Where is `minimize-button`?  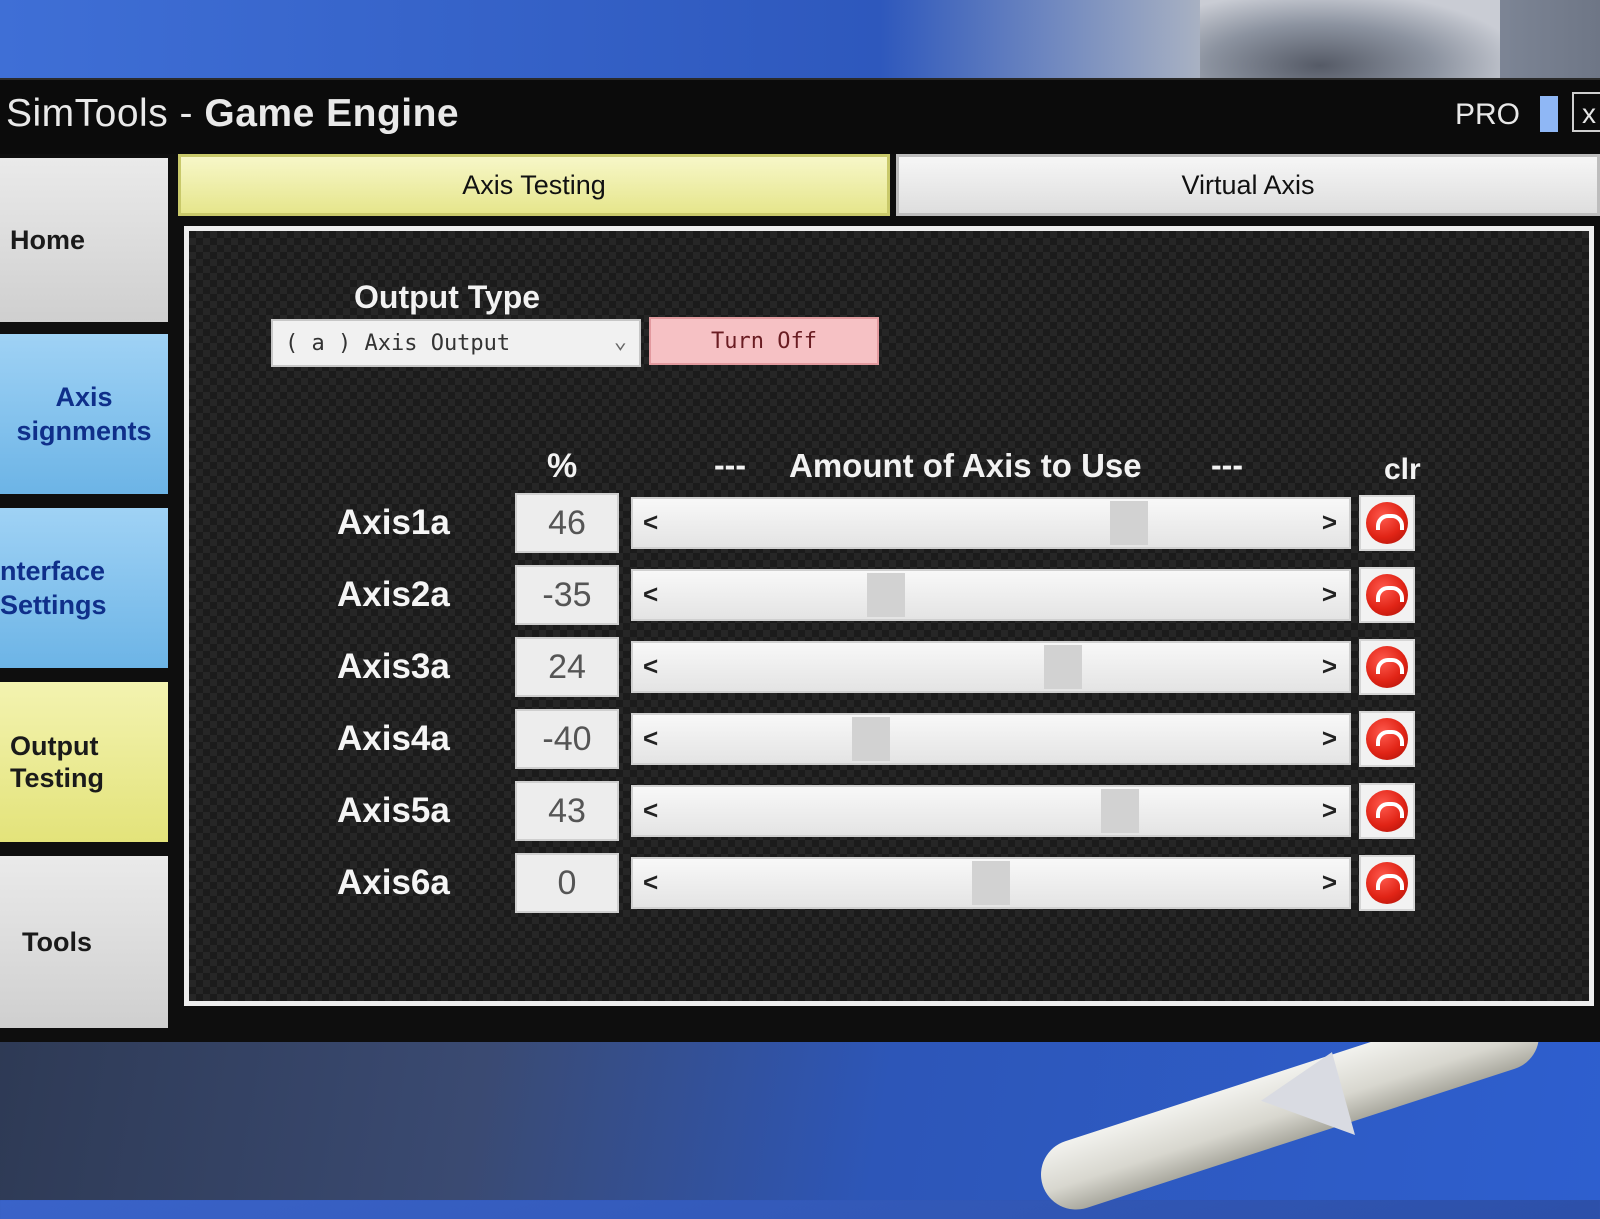
minimize-button is located at coordinates (1549, 114).